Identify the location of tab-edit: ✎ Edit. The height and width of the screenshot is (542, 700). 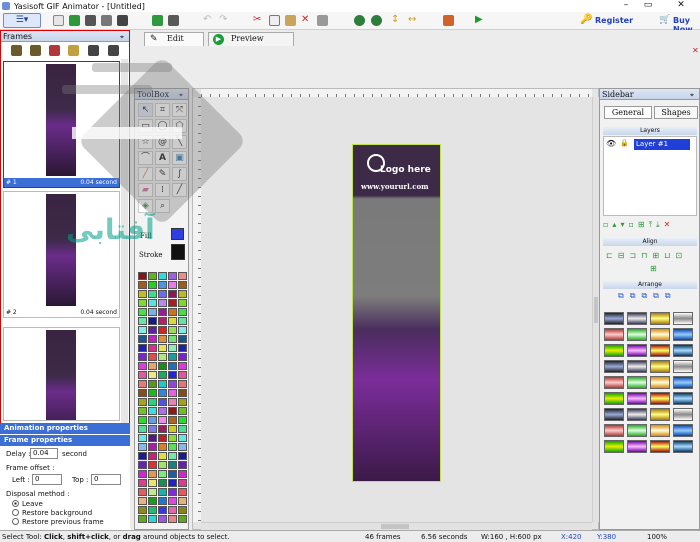
(174, 39).